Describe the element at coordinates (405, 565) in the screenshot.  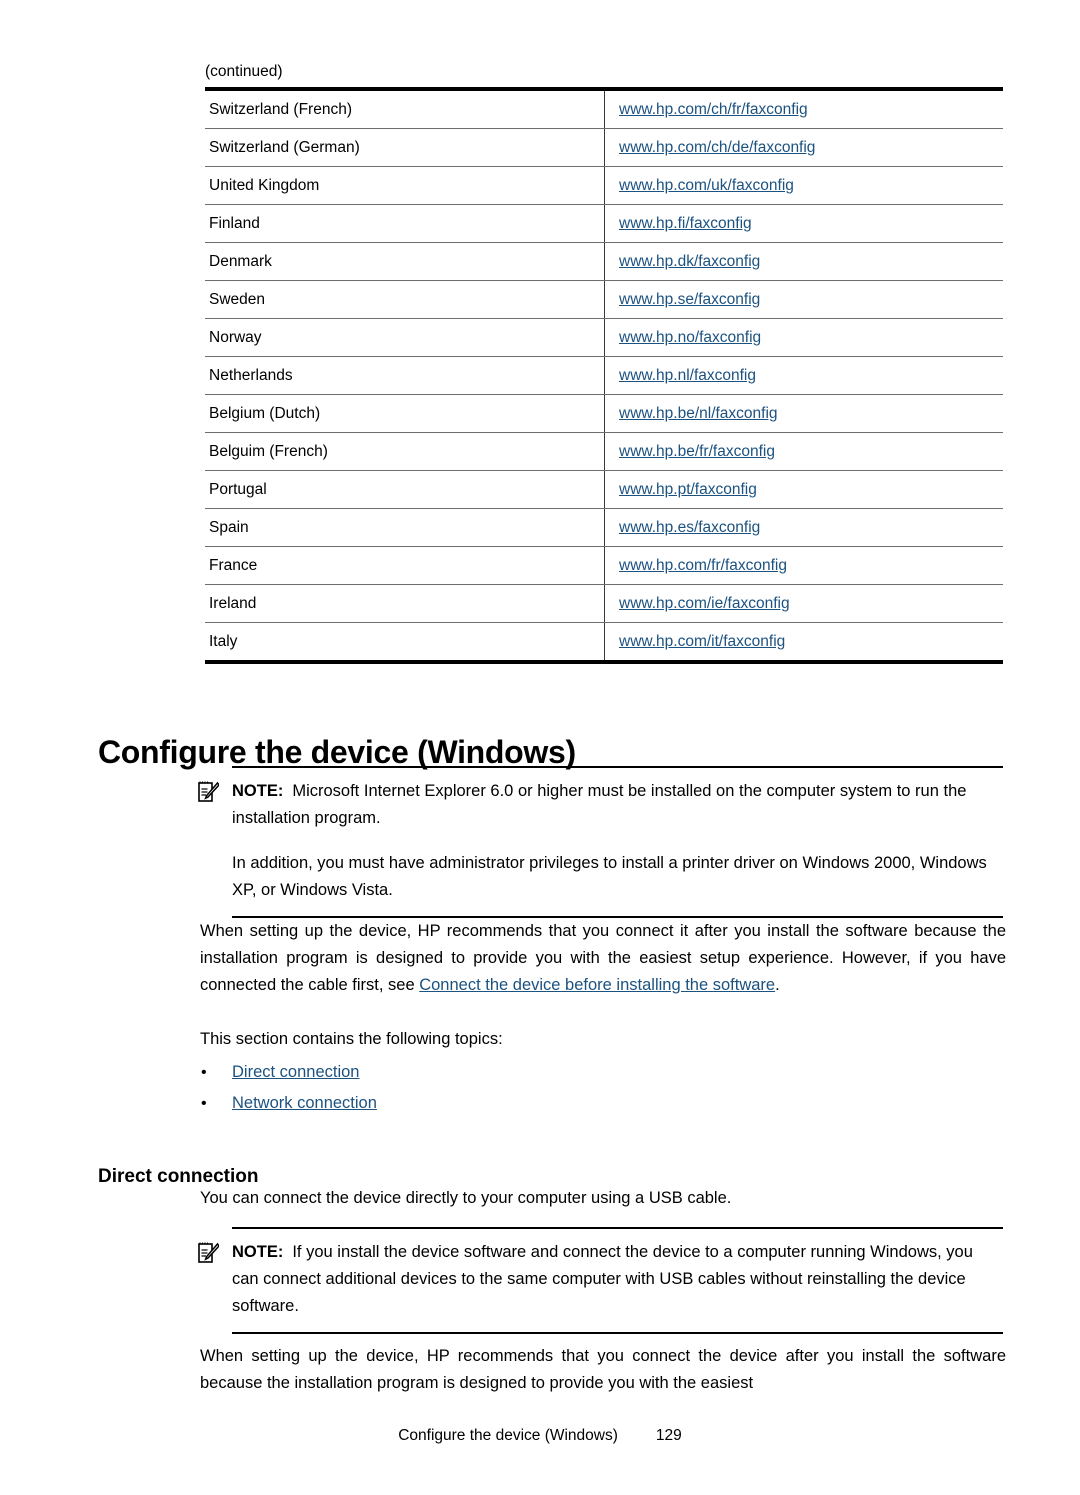
I see `table-cell-country: France` at that location.